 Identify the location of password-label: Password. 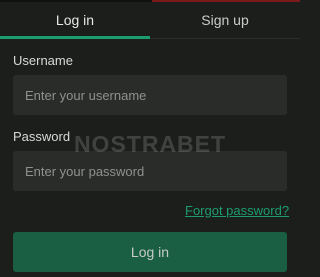
(42, 136).